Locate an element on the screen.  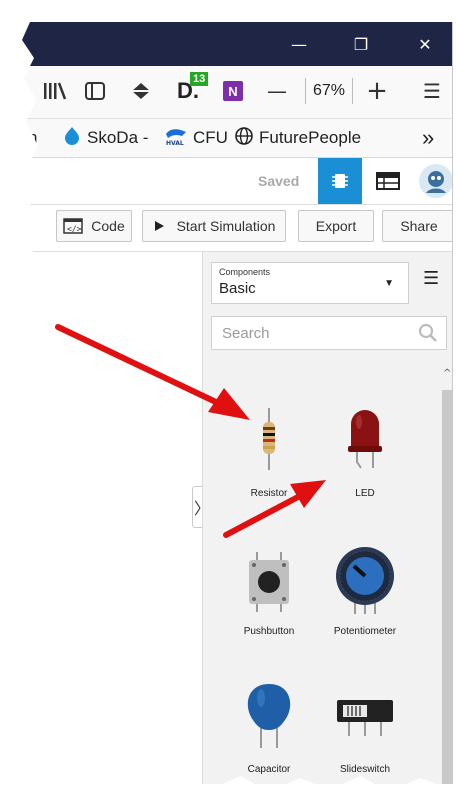
svg-text: HVAL is located at coordinates (175, 143).